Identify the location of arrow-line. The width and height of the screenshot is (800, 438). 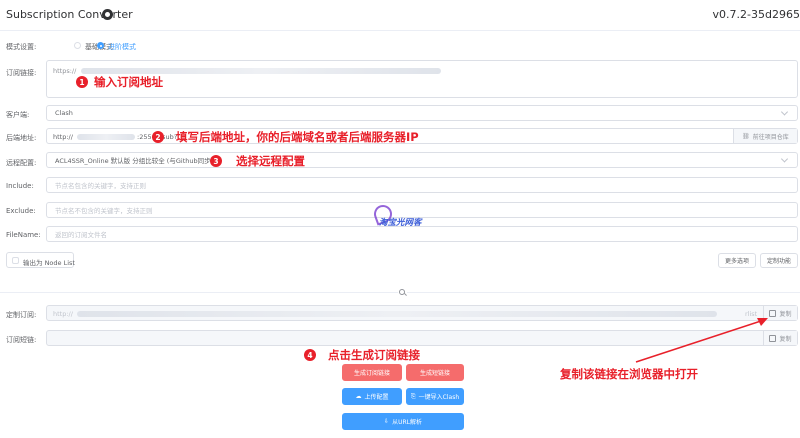
(700, 341).